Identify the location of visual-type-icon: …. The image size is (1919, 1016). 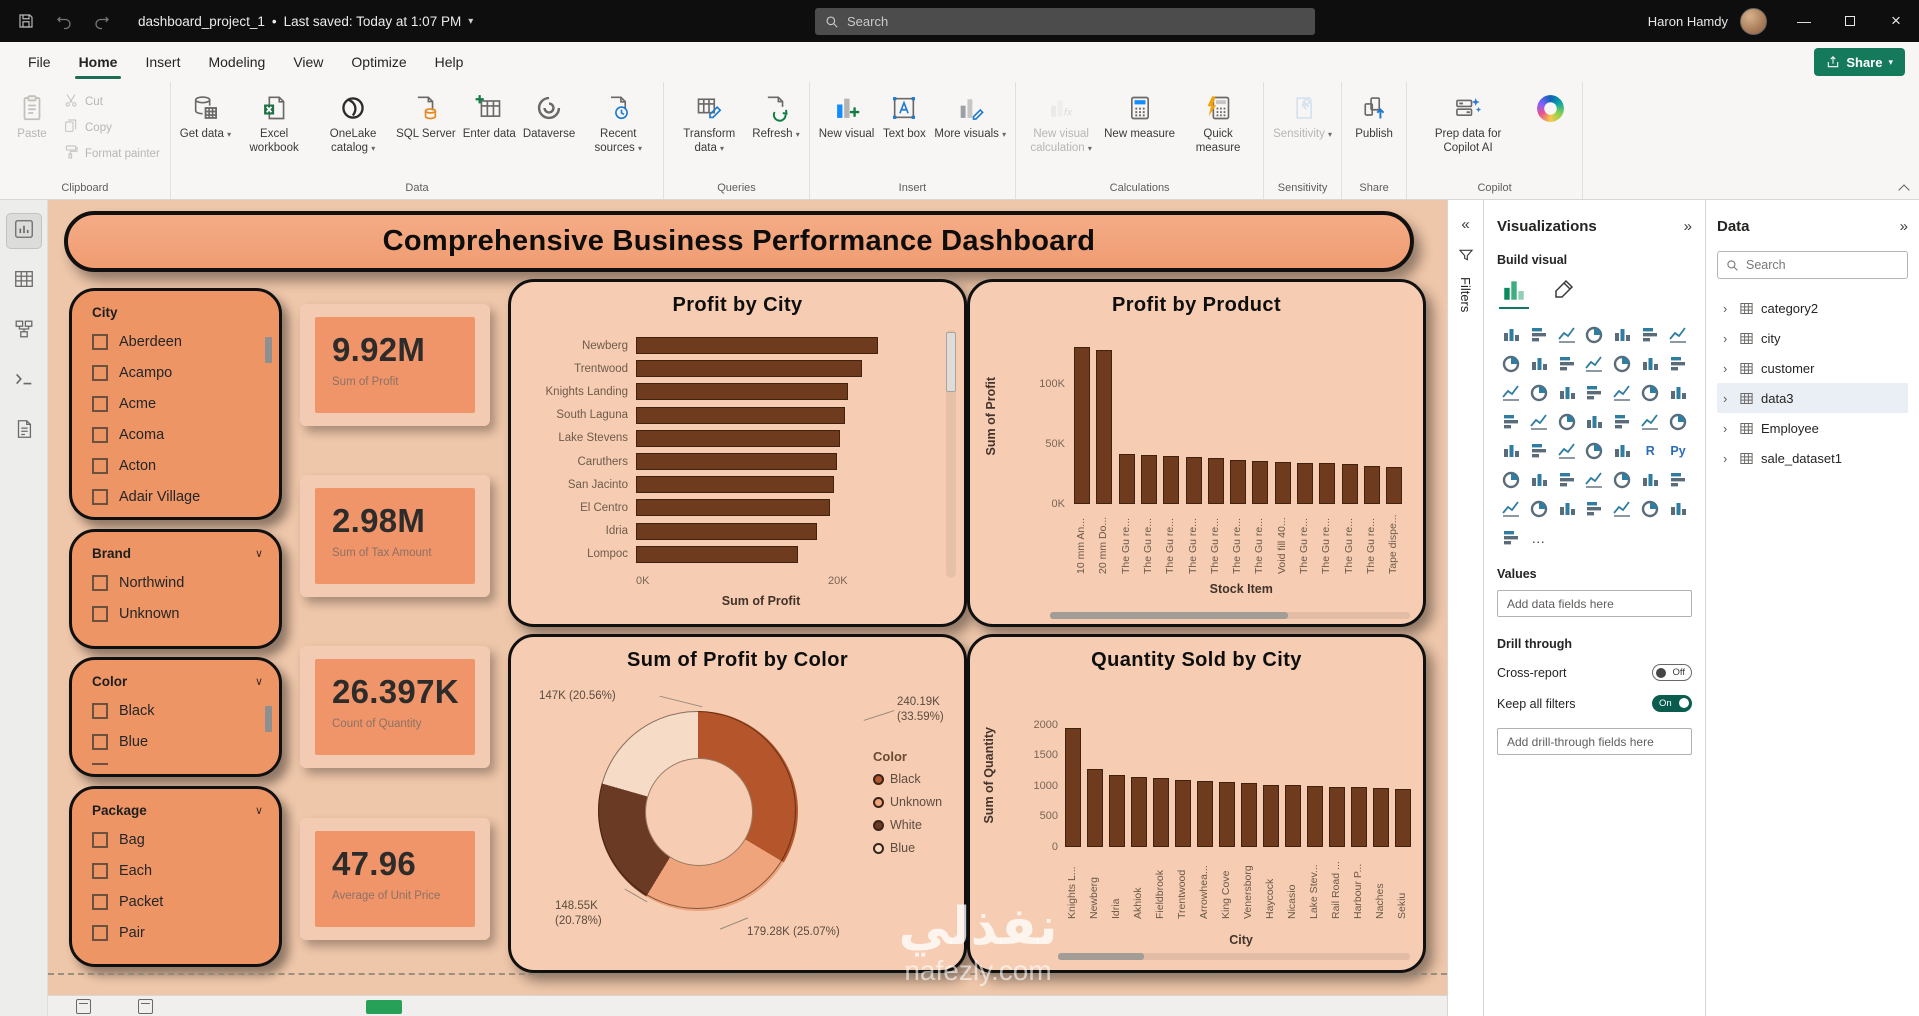
(1539, 537).